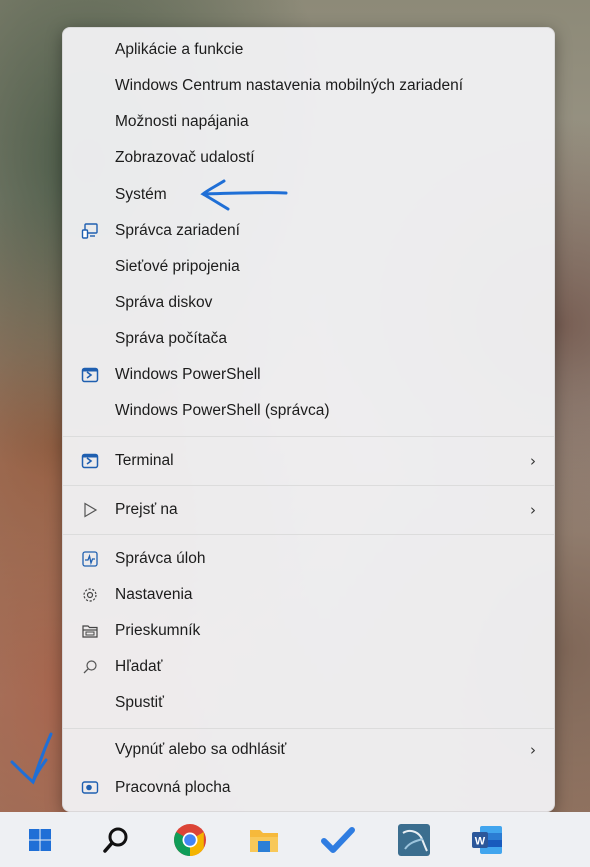 The width and height of the screenshot is (590, 867). I want to click on menu-item-label: Nastavenia, so click(154, 594).